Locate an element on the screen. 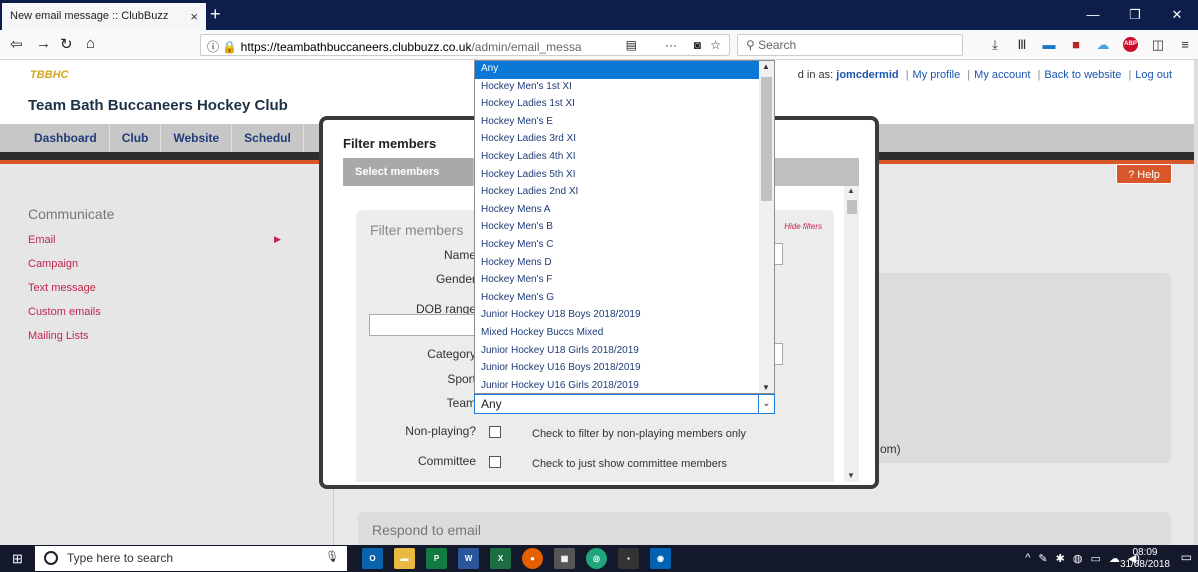 Image resolution: width=1198 pixels, height=572 pixels. non-playing-checkbox is located at coordinates (495, 432).